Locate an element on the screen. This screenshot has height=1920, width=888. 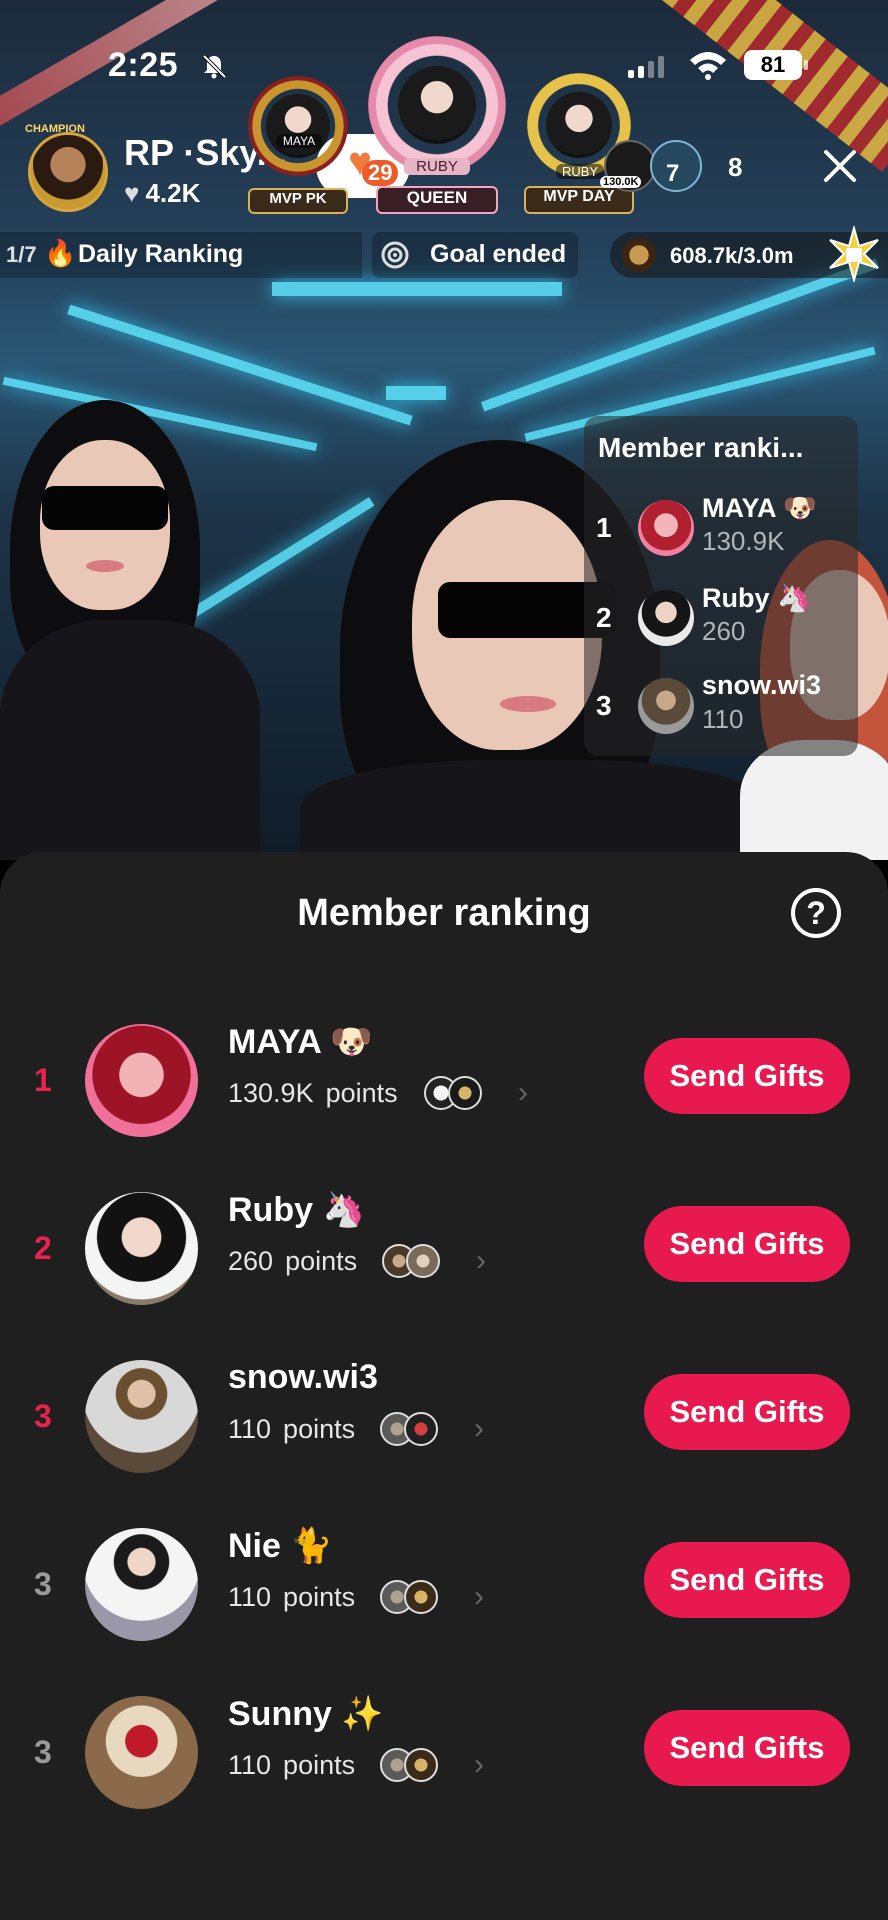
overlay-avatar is located at coordinates (666, 706).